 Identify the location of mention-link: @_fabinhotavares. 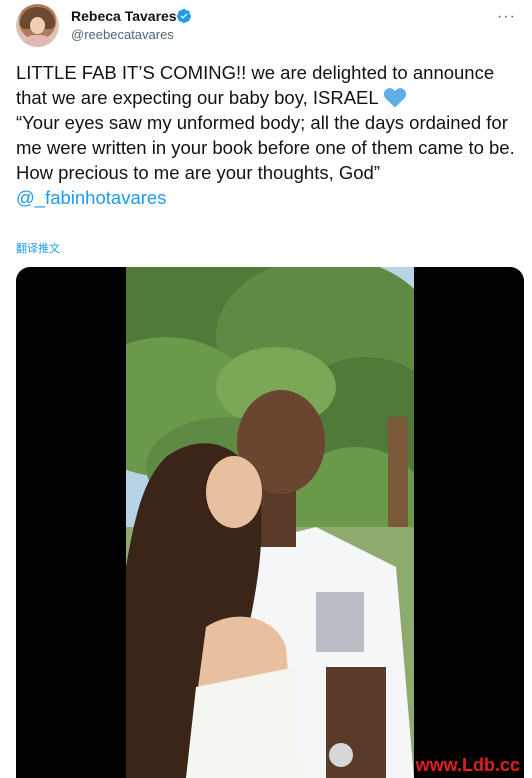
(91, 197).